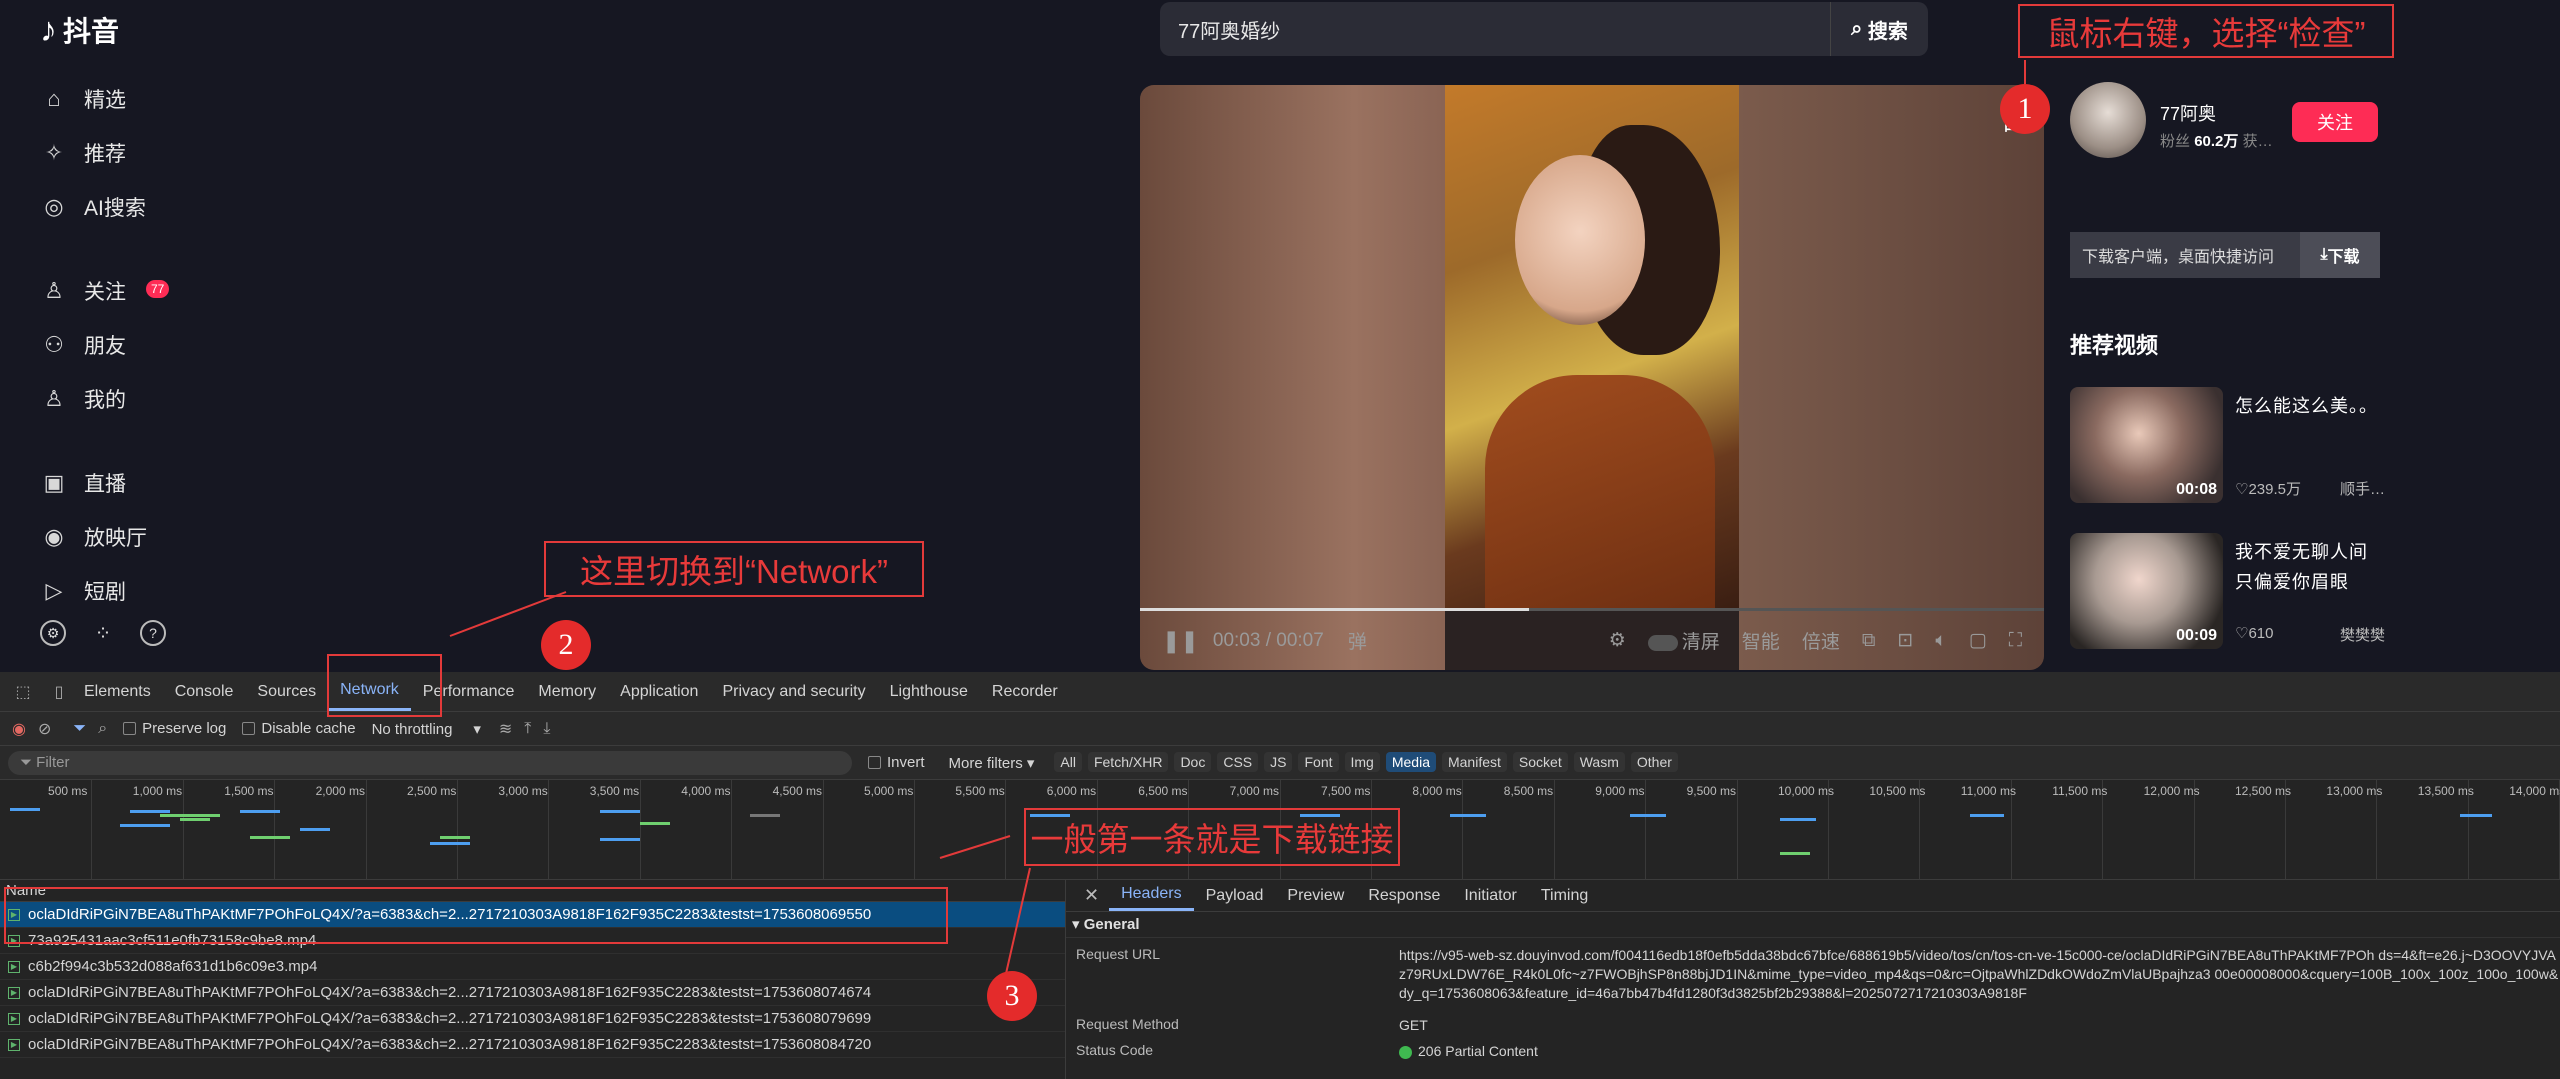 This screenshot has height=1079, width=2560. What do you see at coordinates (2230, 591) in the screenshot?
I see `recommend-item: 00:09 我不爱无聊人间 只偏爱你眉眼 ♡610 樊樊樊` at bounding box center [2230, 591].